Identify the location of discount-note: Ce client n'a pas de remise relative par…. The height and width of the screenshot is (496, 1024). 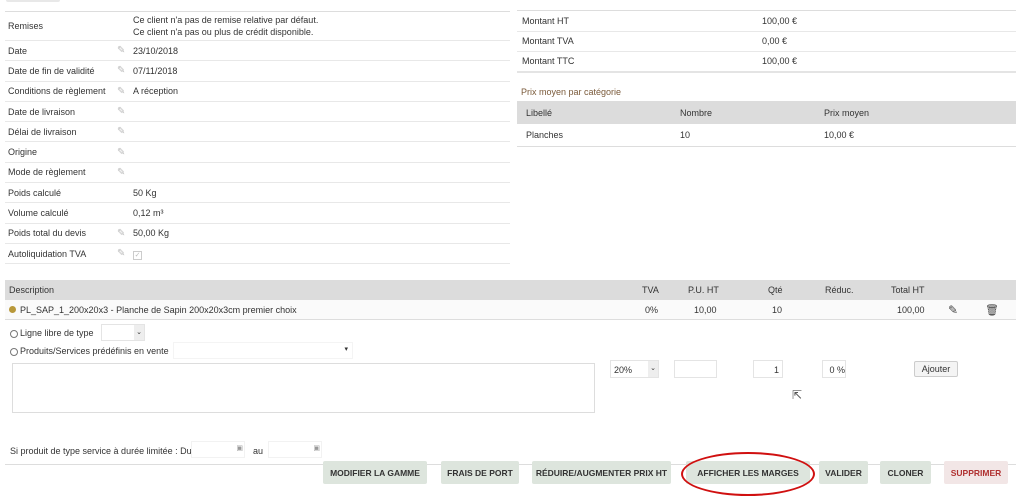
(226, 20).